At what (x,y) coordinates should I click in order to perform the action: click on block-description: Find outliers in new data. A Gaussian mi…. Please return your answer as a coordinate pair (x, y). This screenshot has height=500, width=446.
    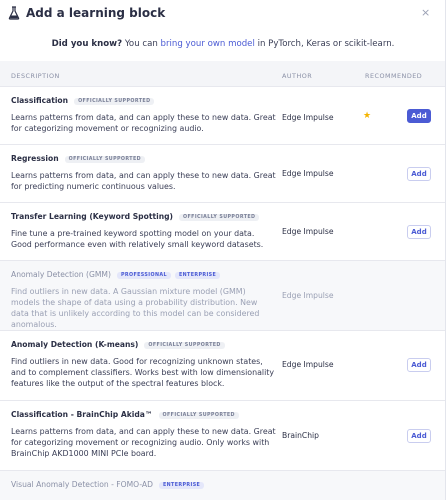
    Looking at the image, I should click on (135, 308).